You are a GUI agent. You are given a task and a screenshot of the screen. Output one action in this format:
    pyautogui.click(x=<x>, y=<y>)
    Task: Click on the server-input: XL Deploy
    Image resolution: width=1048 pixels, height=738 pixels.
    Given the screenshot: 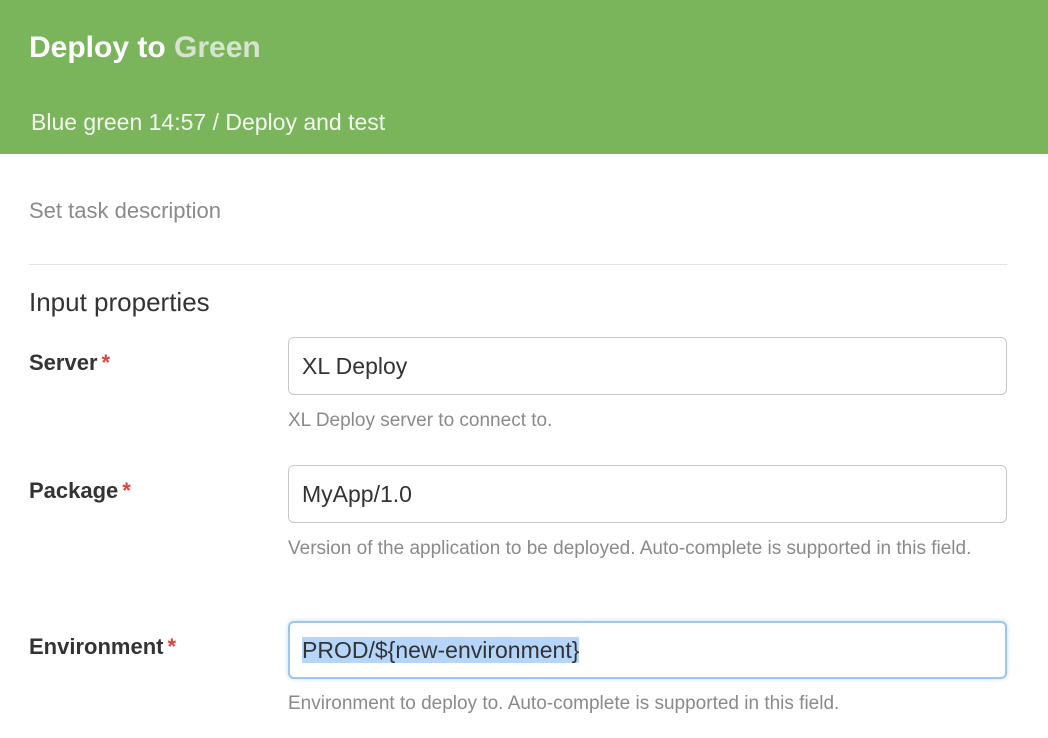 What is the action you would take?
    pyautogui.click(x=647, y=366)
    